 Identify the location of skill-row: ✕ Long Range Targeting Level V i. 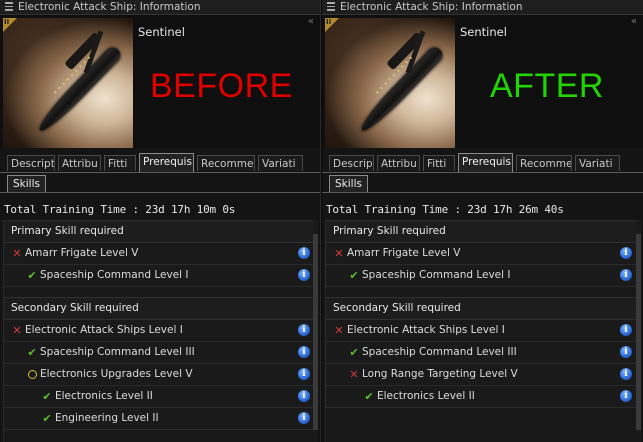
(481, 375).